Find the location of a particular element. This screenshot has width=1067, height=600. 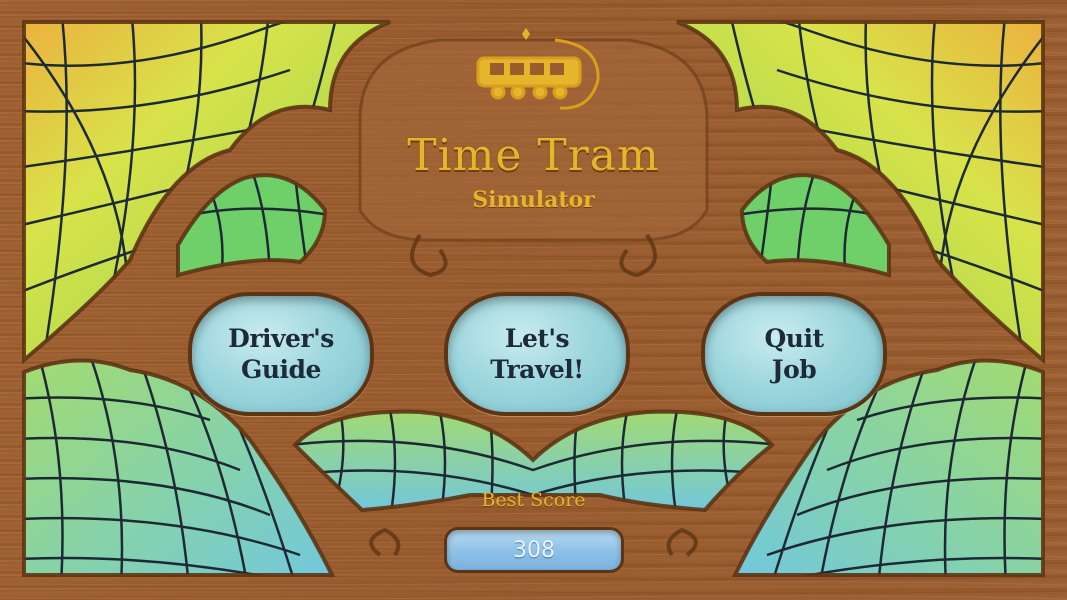

lets-travel-line1: Let's is located at coordinates (537, 338).